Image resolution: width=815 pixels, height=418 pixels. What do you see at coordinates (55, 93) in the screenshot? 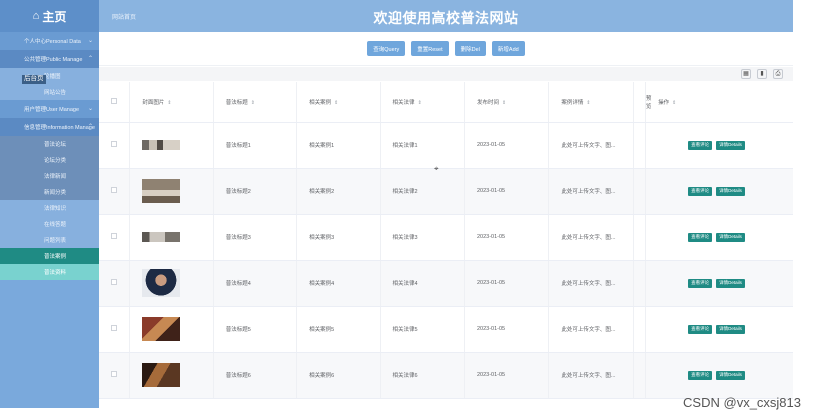
I see `sidebar-item-label: 网站公告` at bounding box center [55, 93].